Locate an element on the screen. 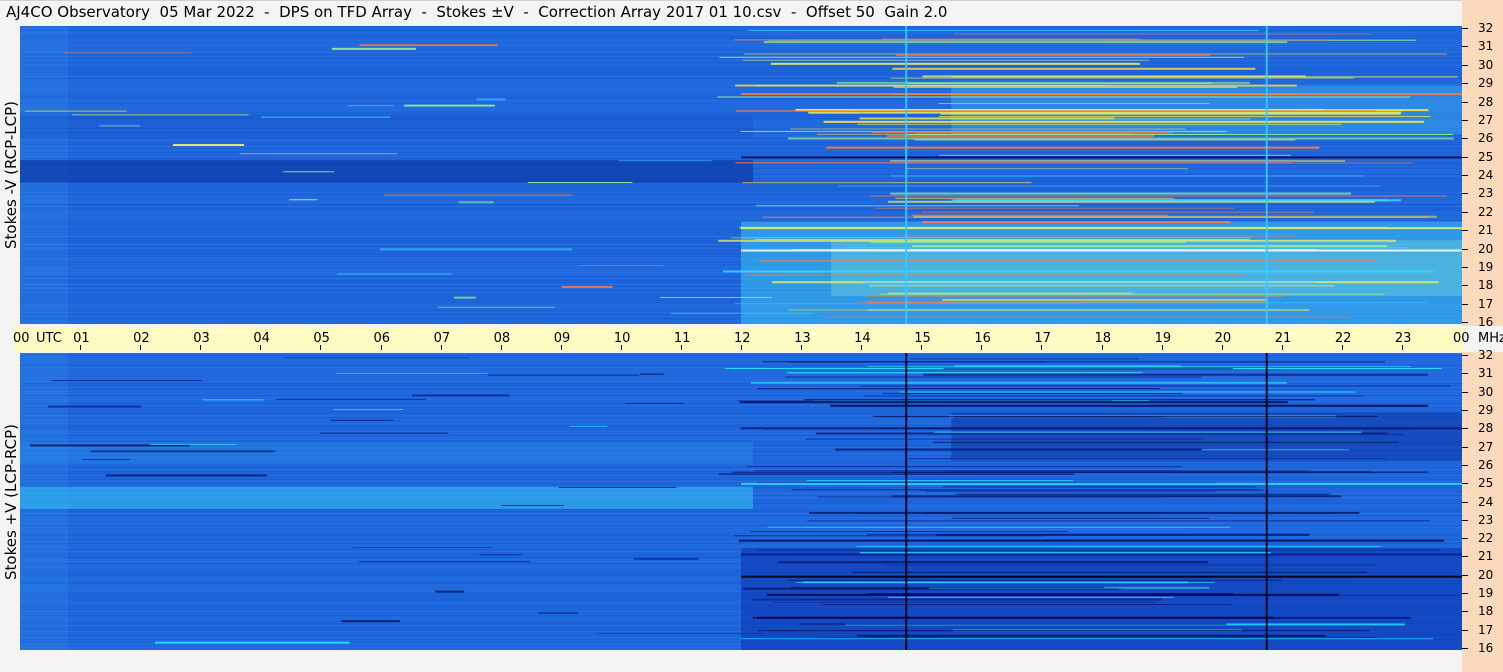 Image resolution: width=1503 pixels, height=672 pixels. utc-tick-label: 02 is located at coordinates (141, 338).